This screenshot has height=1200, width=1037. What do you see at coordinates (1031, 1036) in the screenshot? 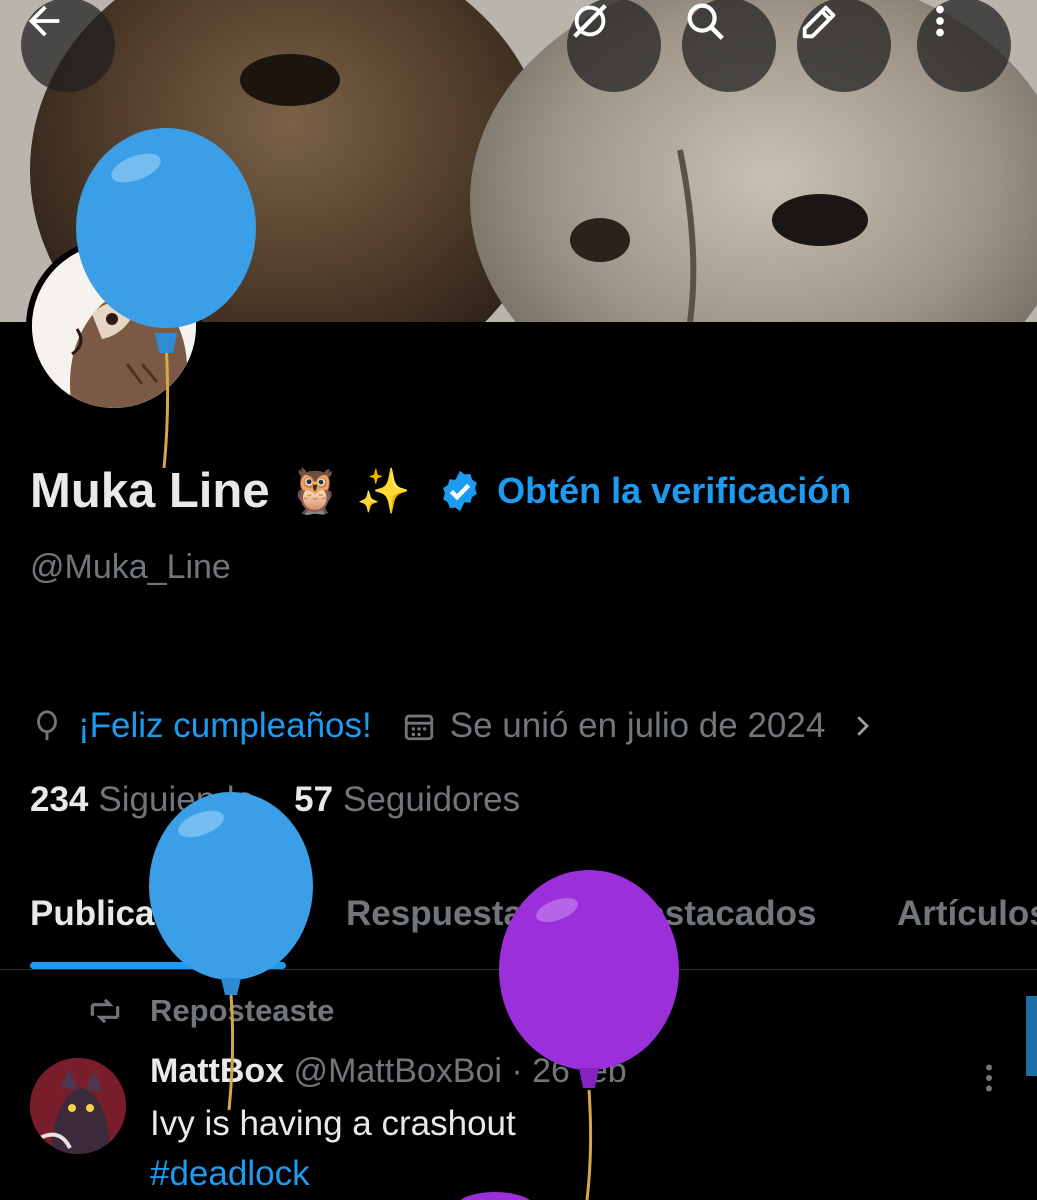
I see `scrollbar` at bounding box center [1031, 1036].